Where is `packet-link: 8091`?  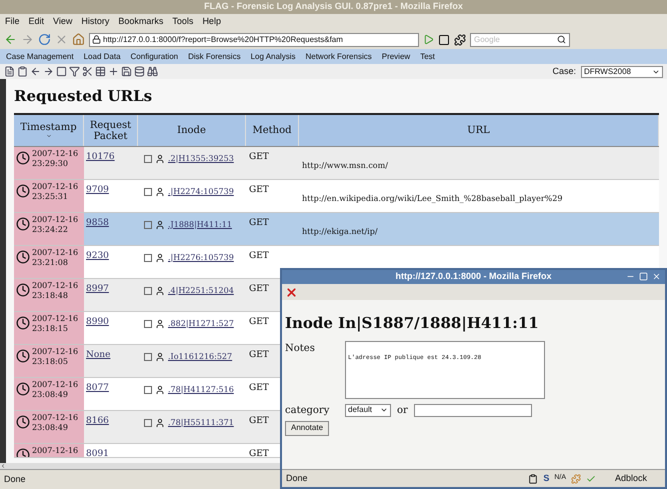 packet-link: 8091 is located at coordinates (97, 453).